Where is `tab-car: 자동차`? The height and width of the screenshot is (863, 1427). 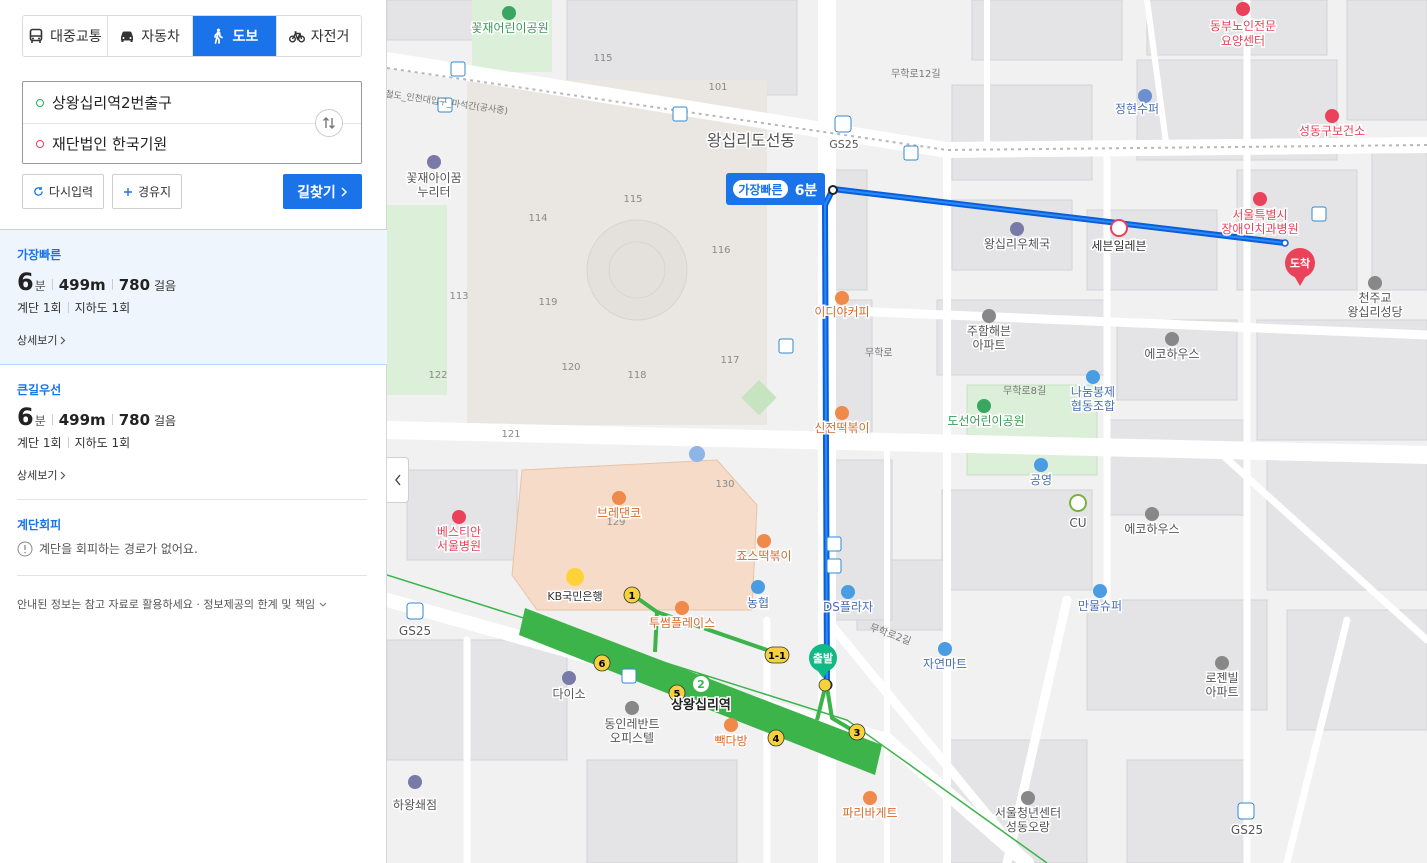 tab-car: 자동차 is located at coordinates (150, 36).